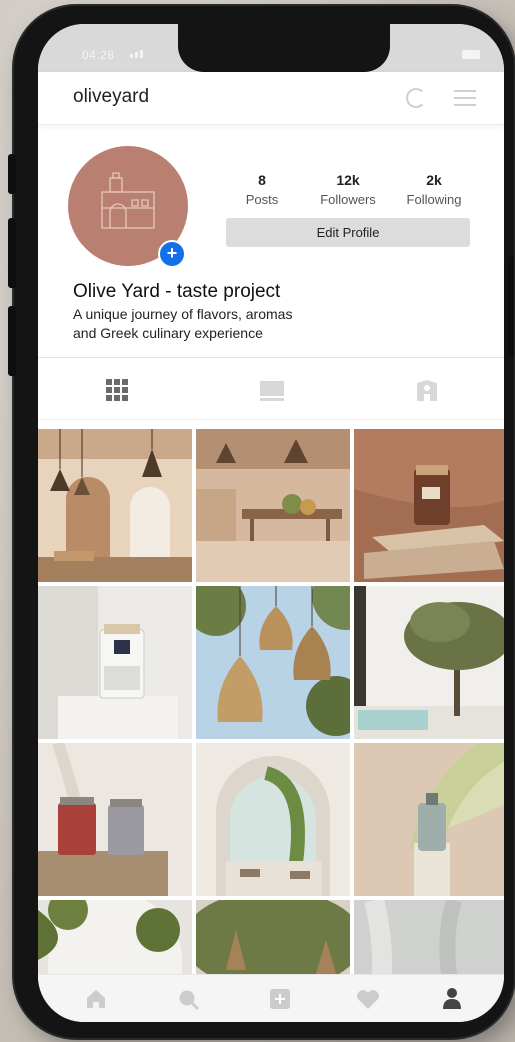  Describe the element at coordinates (111, 96) in the screenshot. I see `username-title: oliveyard` at that location.